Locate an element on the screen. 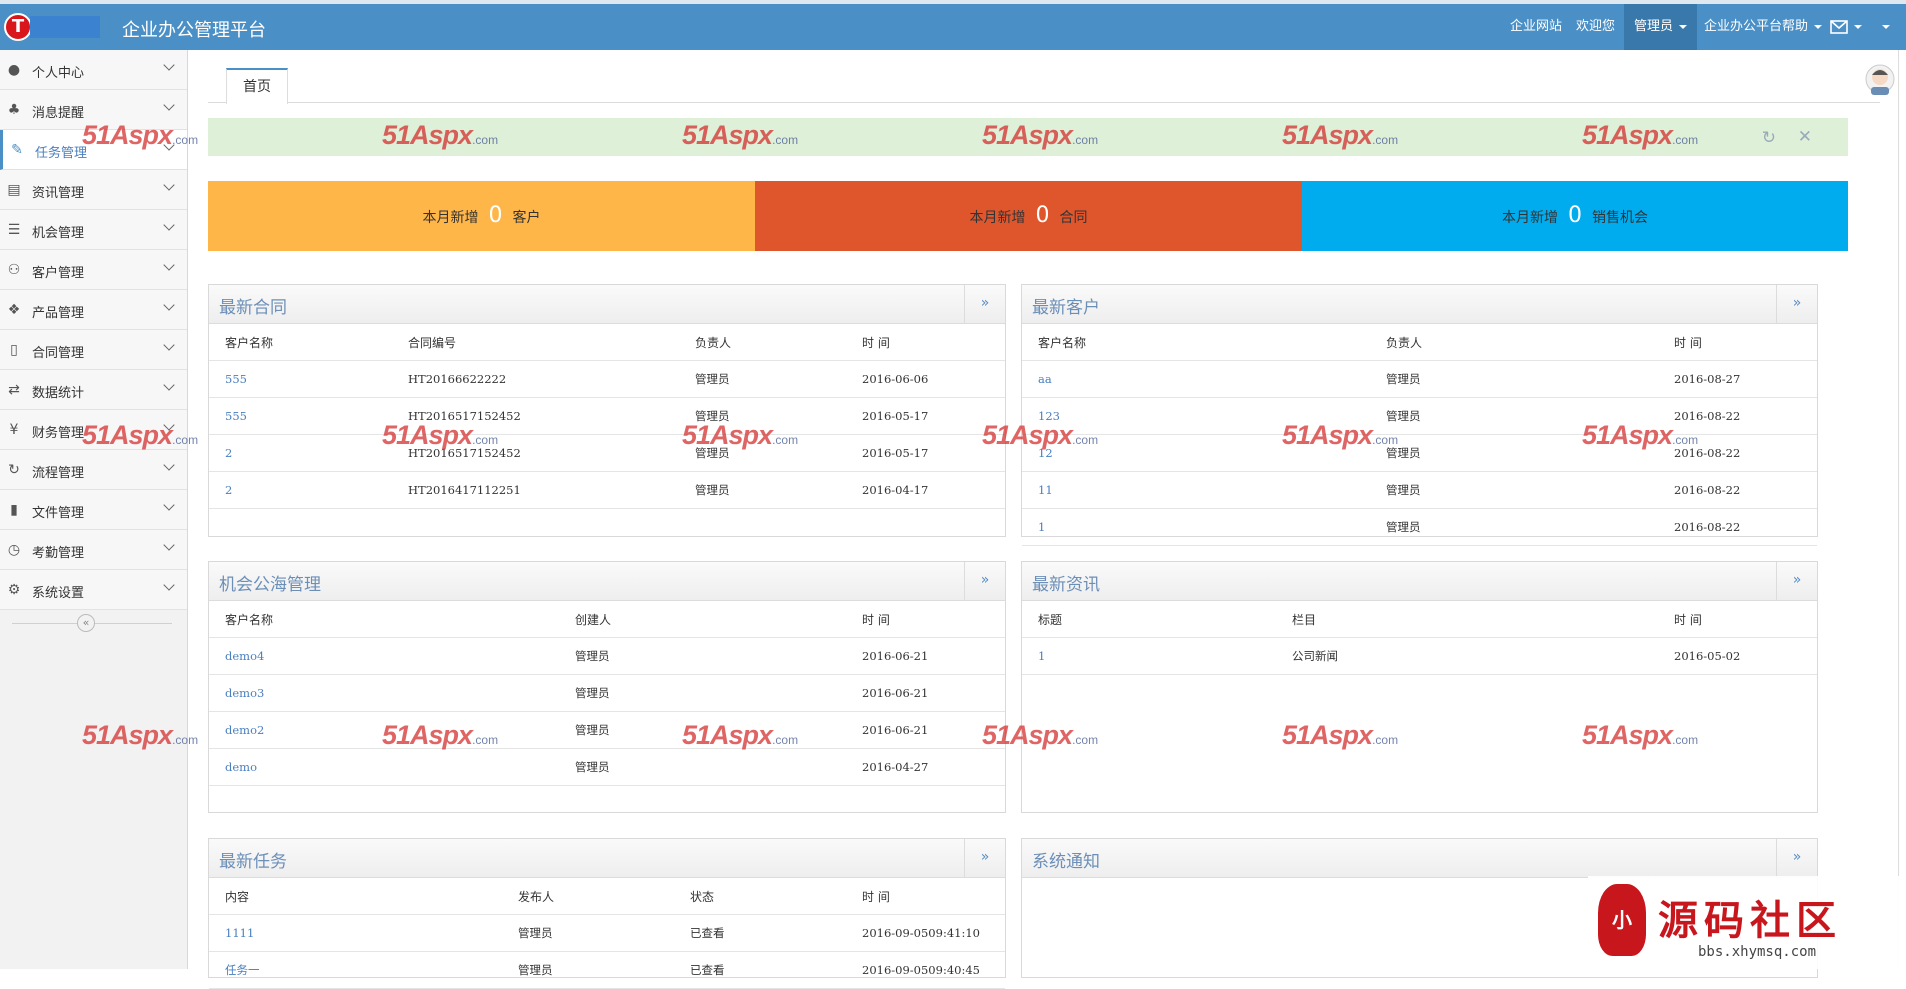  panel-header: 最新客户 » is located at coordinates (1419, 304).